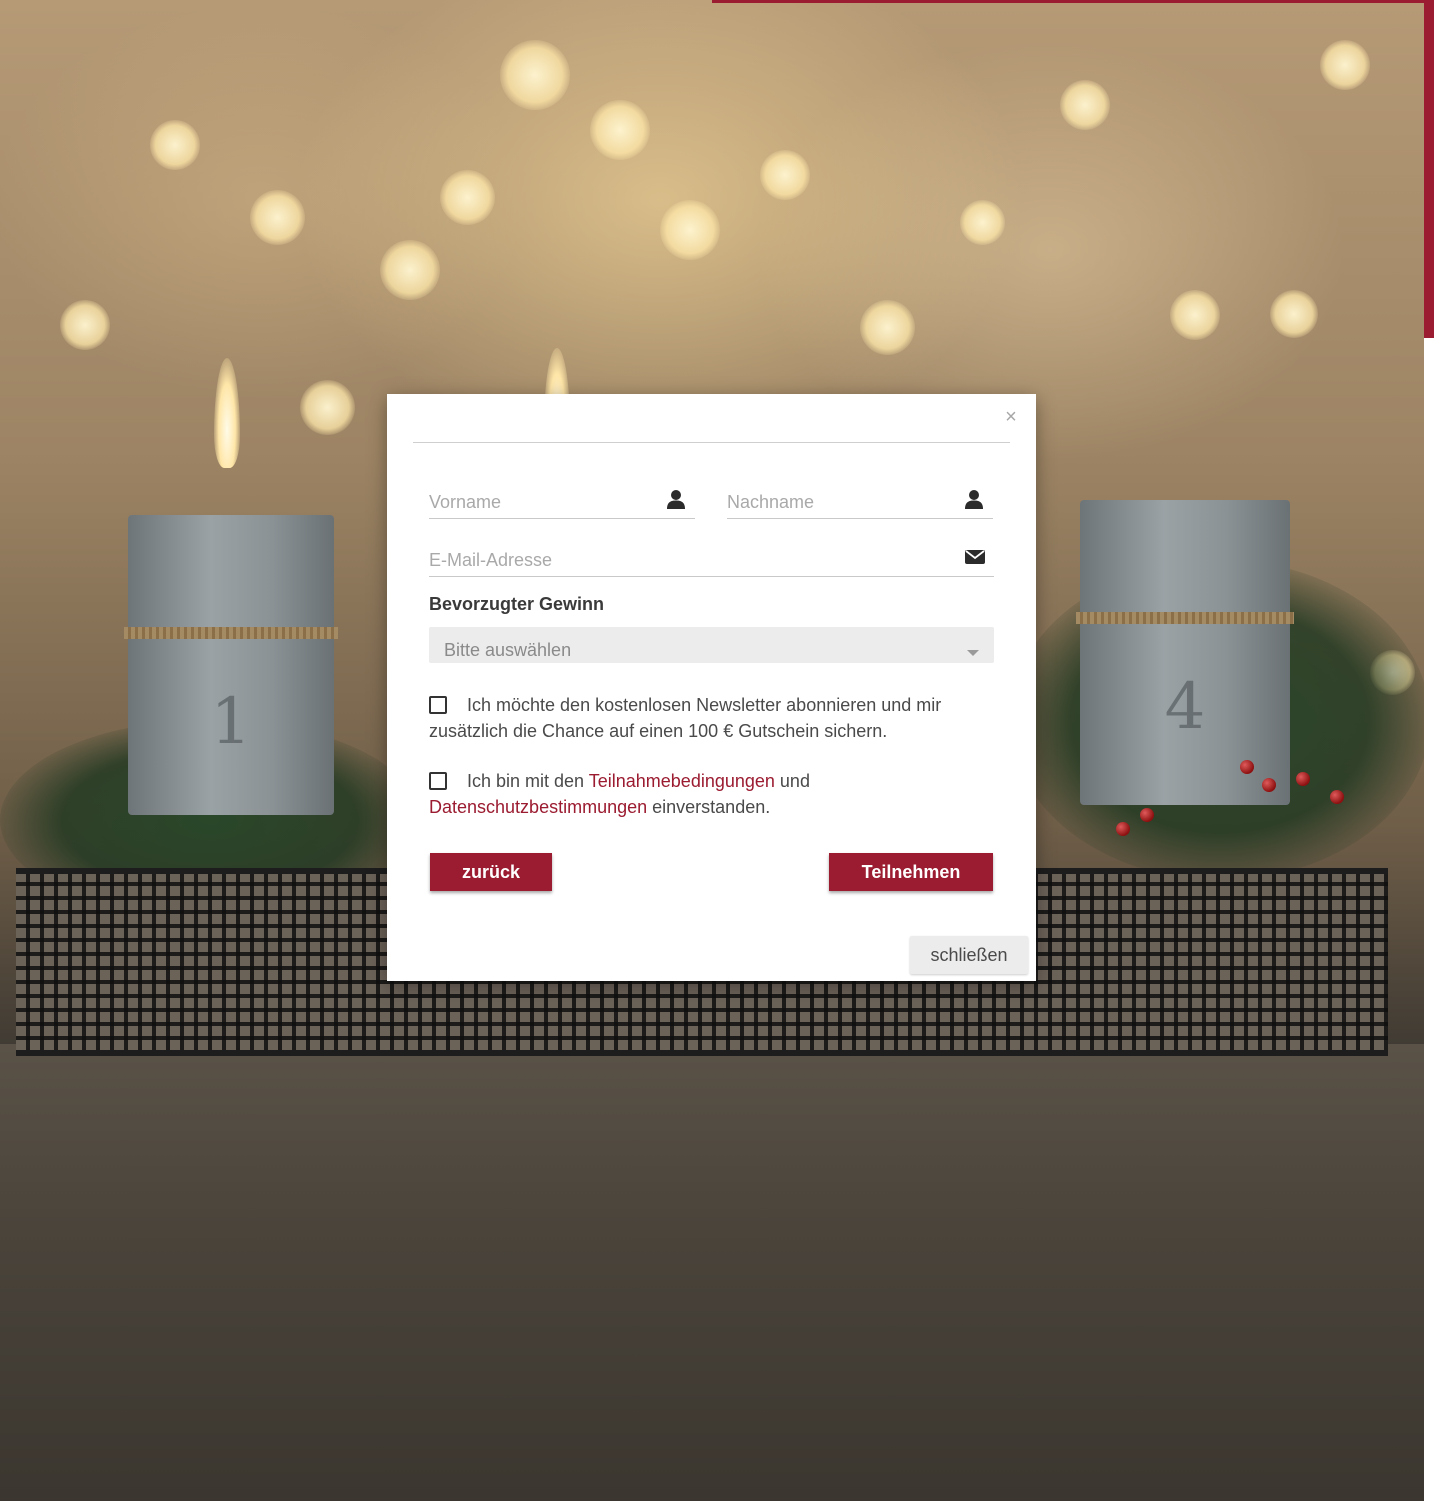  I want to click on last-name-input, so click(843, 502).